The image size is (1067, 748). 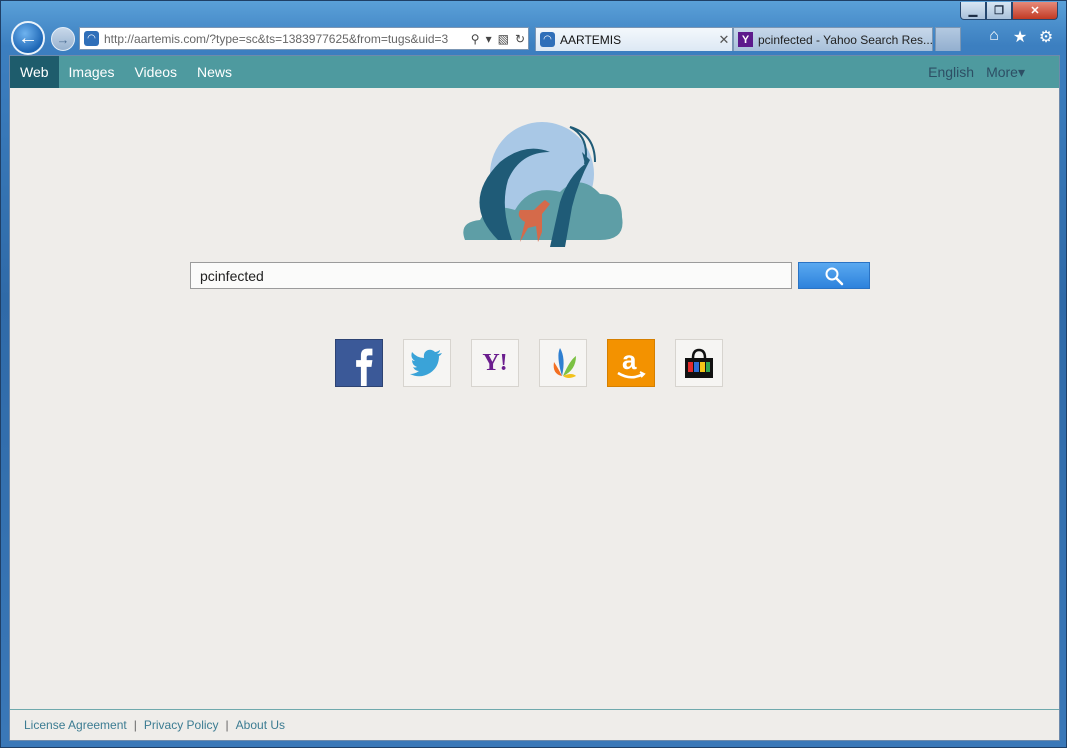 I want to click on shortcut-tiles: Y! a, so click(x=539, y=363).